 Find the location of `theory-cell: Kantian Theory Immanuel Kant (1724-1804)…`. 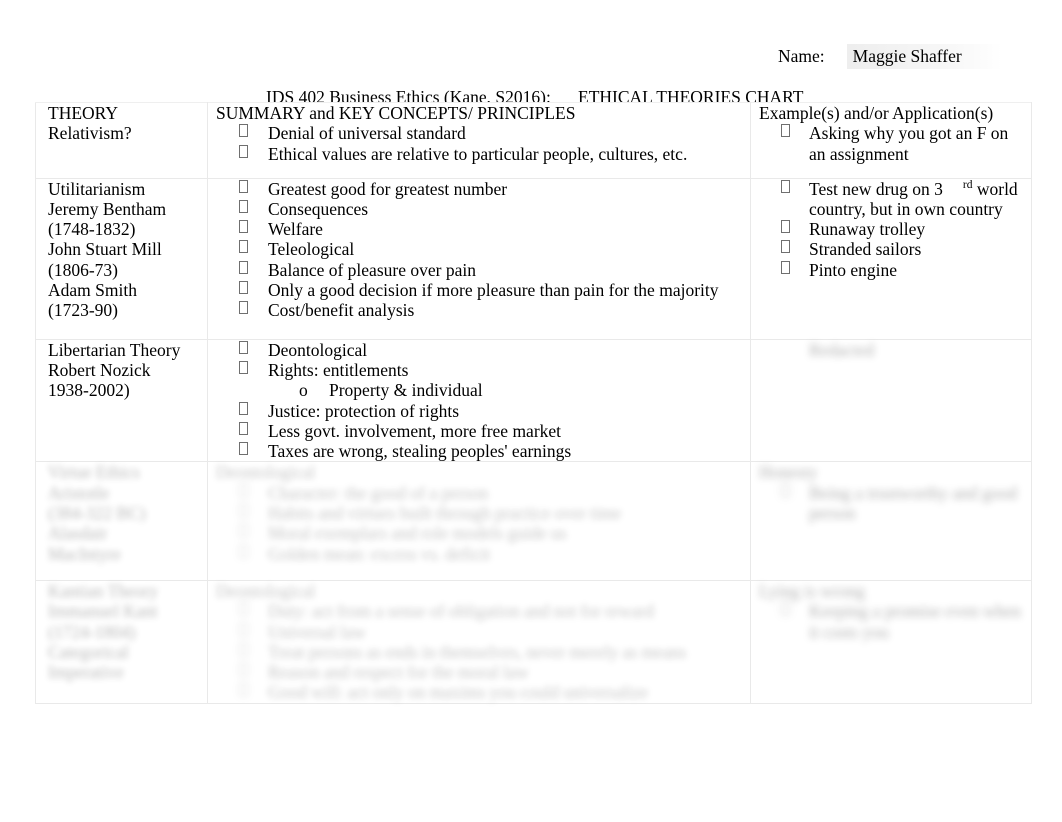

theory-cell: Kantian Theory Immanuel Kant (1724-1804)… is located at coordinates (121, 641).